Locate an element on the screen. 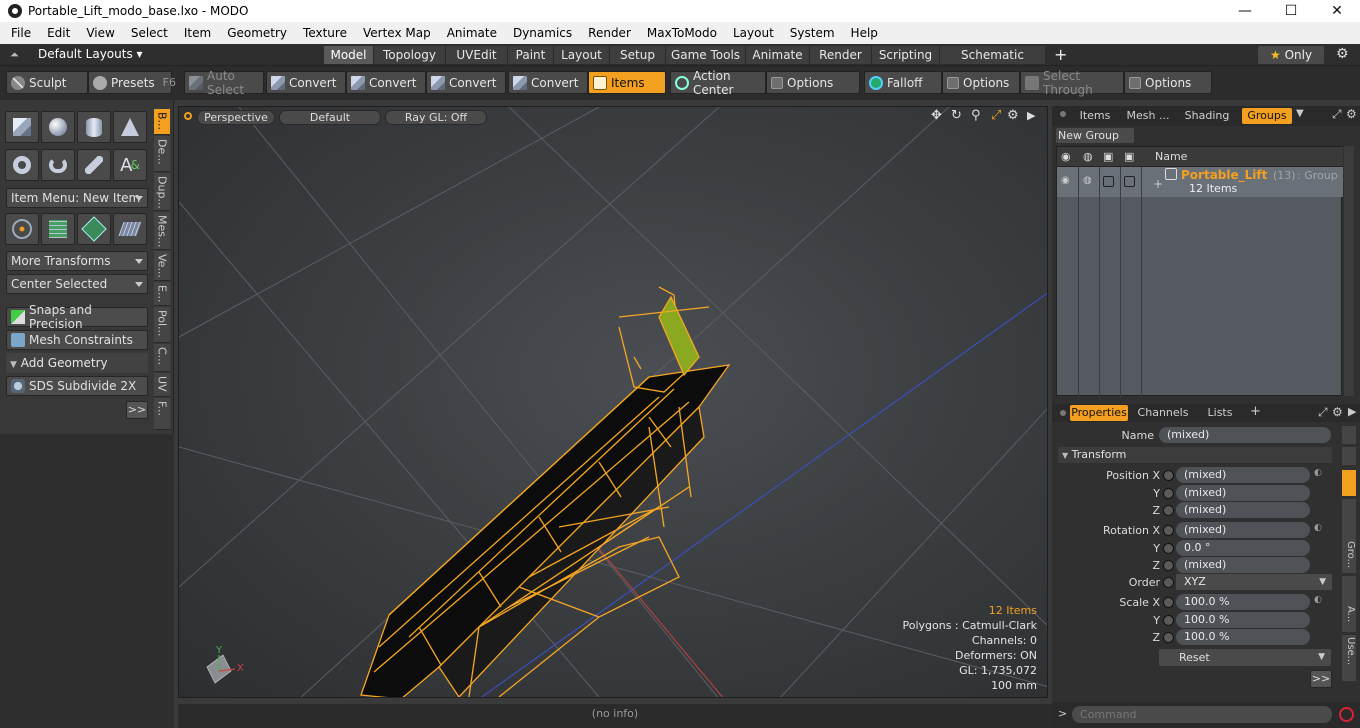 This screenshot has height=728, width=1360. select-icon: ▣ is located at coordinates (1129, 156).